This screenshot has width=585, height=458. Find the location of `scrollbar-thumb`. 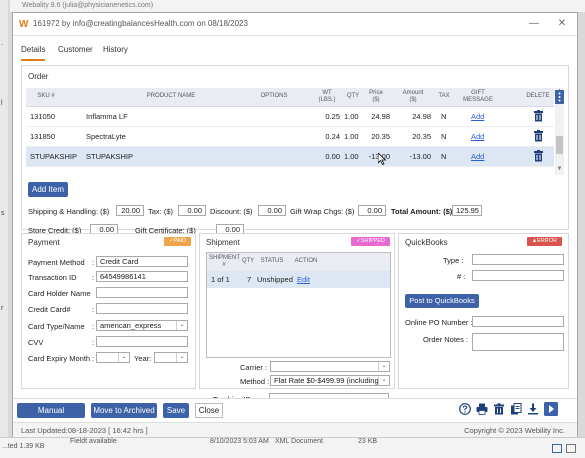

scrollbar-thumb is located at coordinates (559, 145).